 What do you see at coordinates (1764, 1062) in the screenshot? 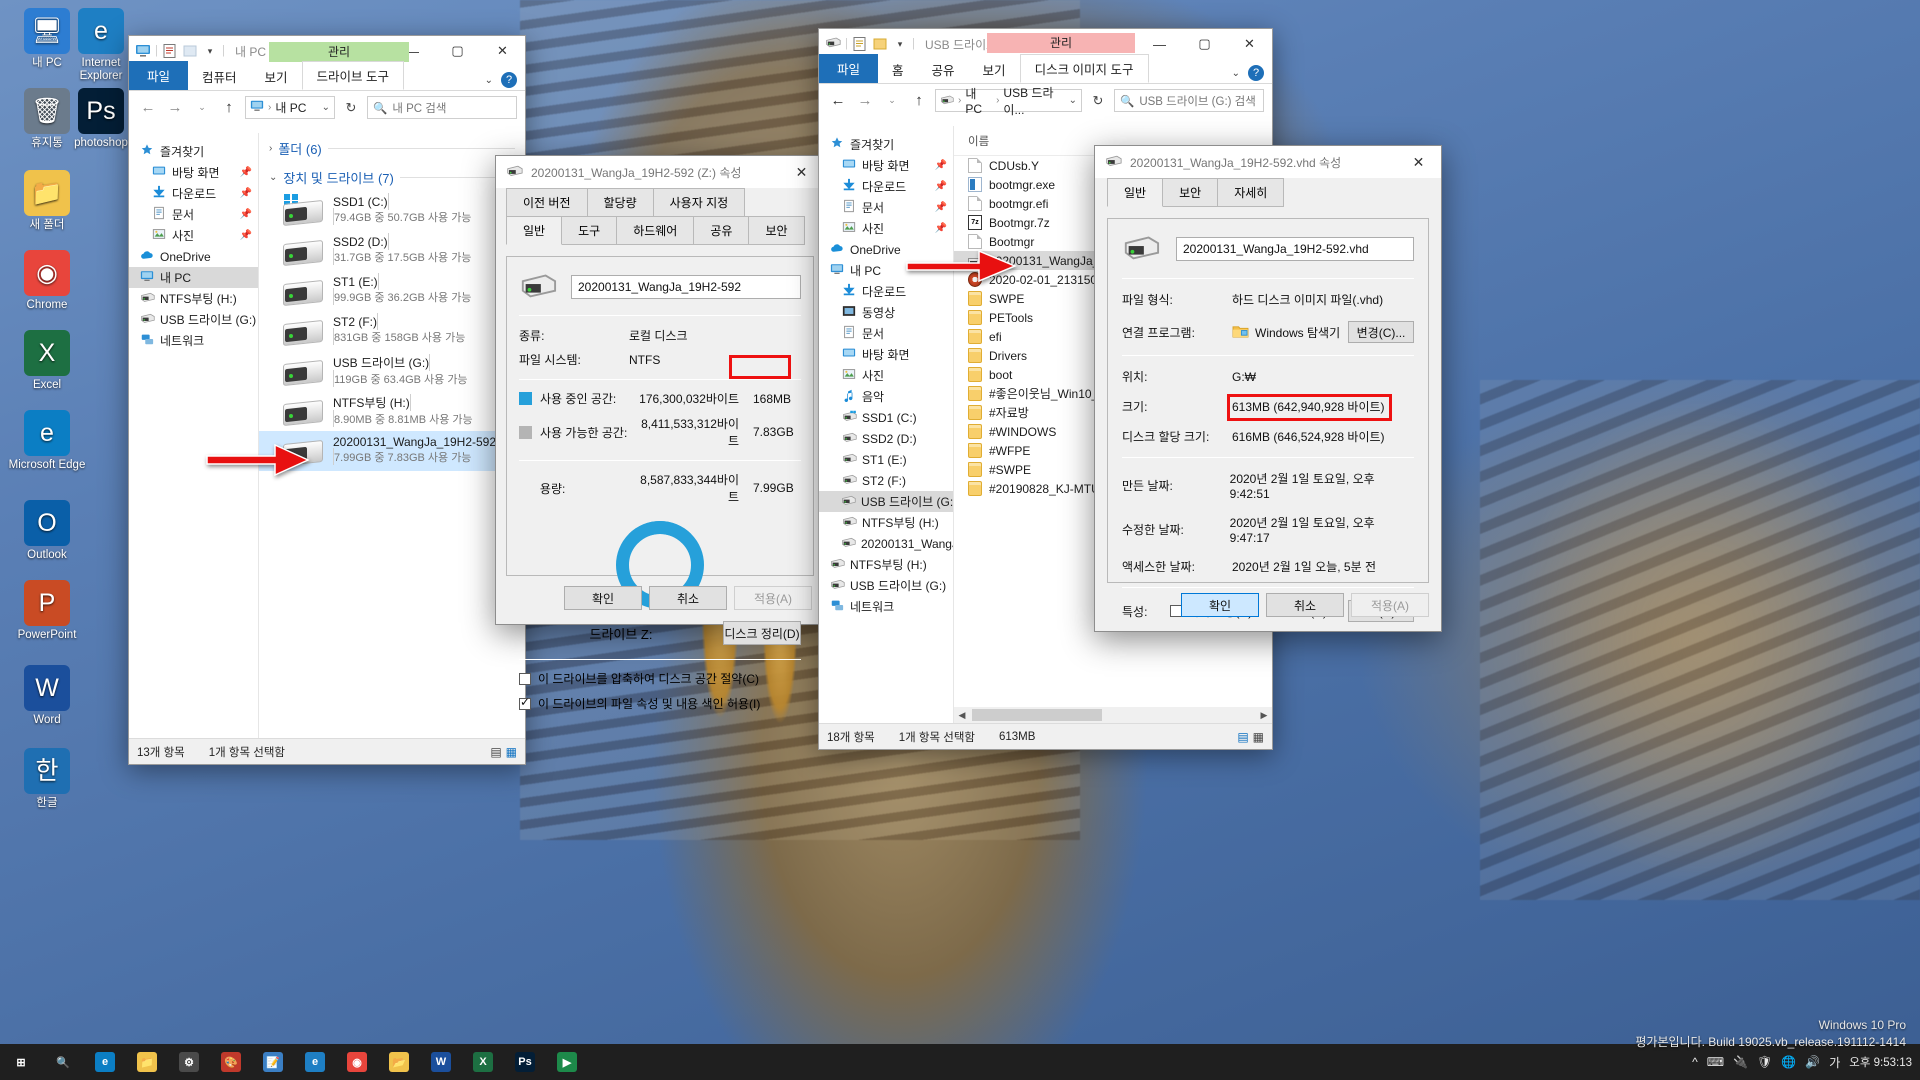
I see `tray-shield-icon: 🛡` at bounding box center [1764, 1062].